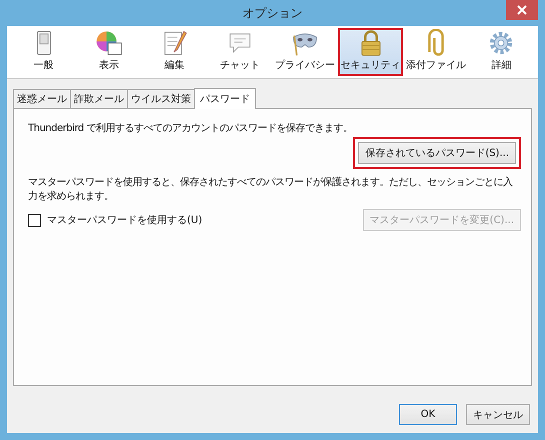  What do you see at coordinates (191, 128) in the screenshot?
I see `description-text: Thunderbird で利用するすべてのアカウントのパスワードを保存できます。` at bounding box center [191, 128].